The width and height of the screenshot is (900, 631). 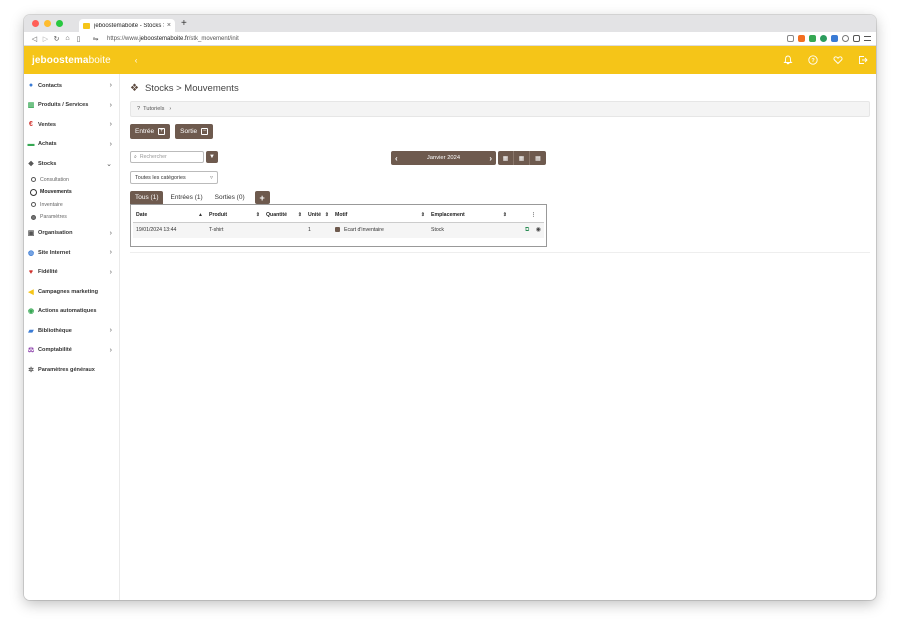 I want to click on filter-icon: ▼, so click(x=212, y=157).